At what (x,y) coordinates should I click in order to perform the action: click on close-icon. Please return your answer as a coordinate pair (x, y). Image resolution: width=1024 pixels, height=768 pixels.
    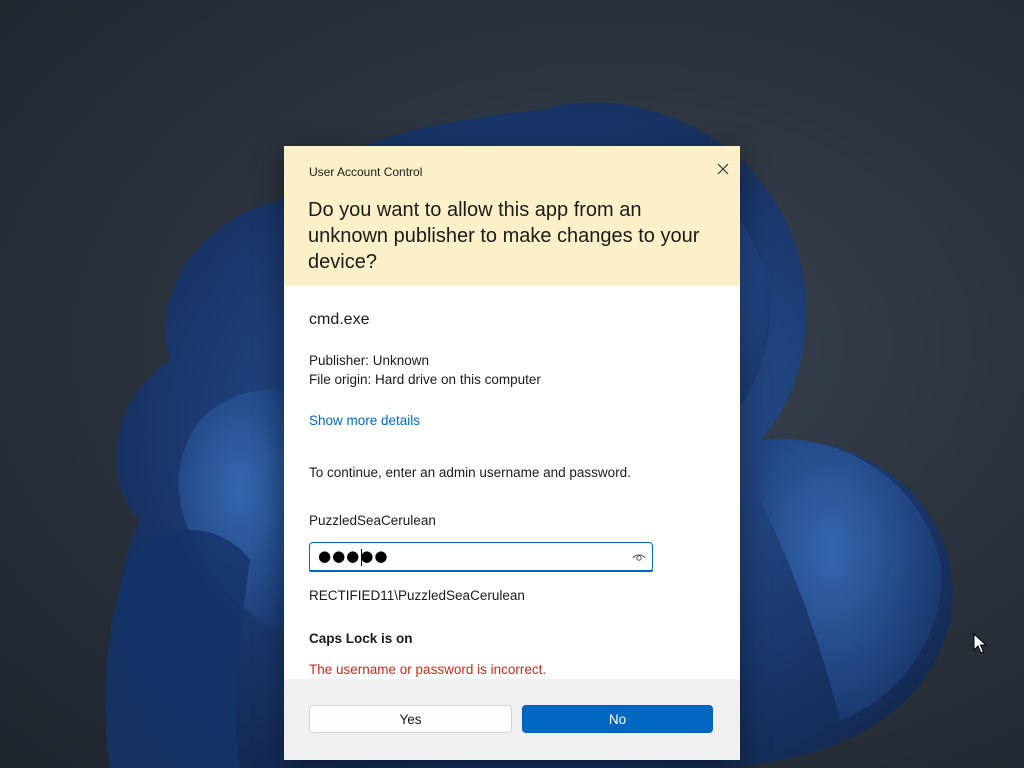
    Looking at the image, I should click on (723, 169).